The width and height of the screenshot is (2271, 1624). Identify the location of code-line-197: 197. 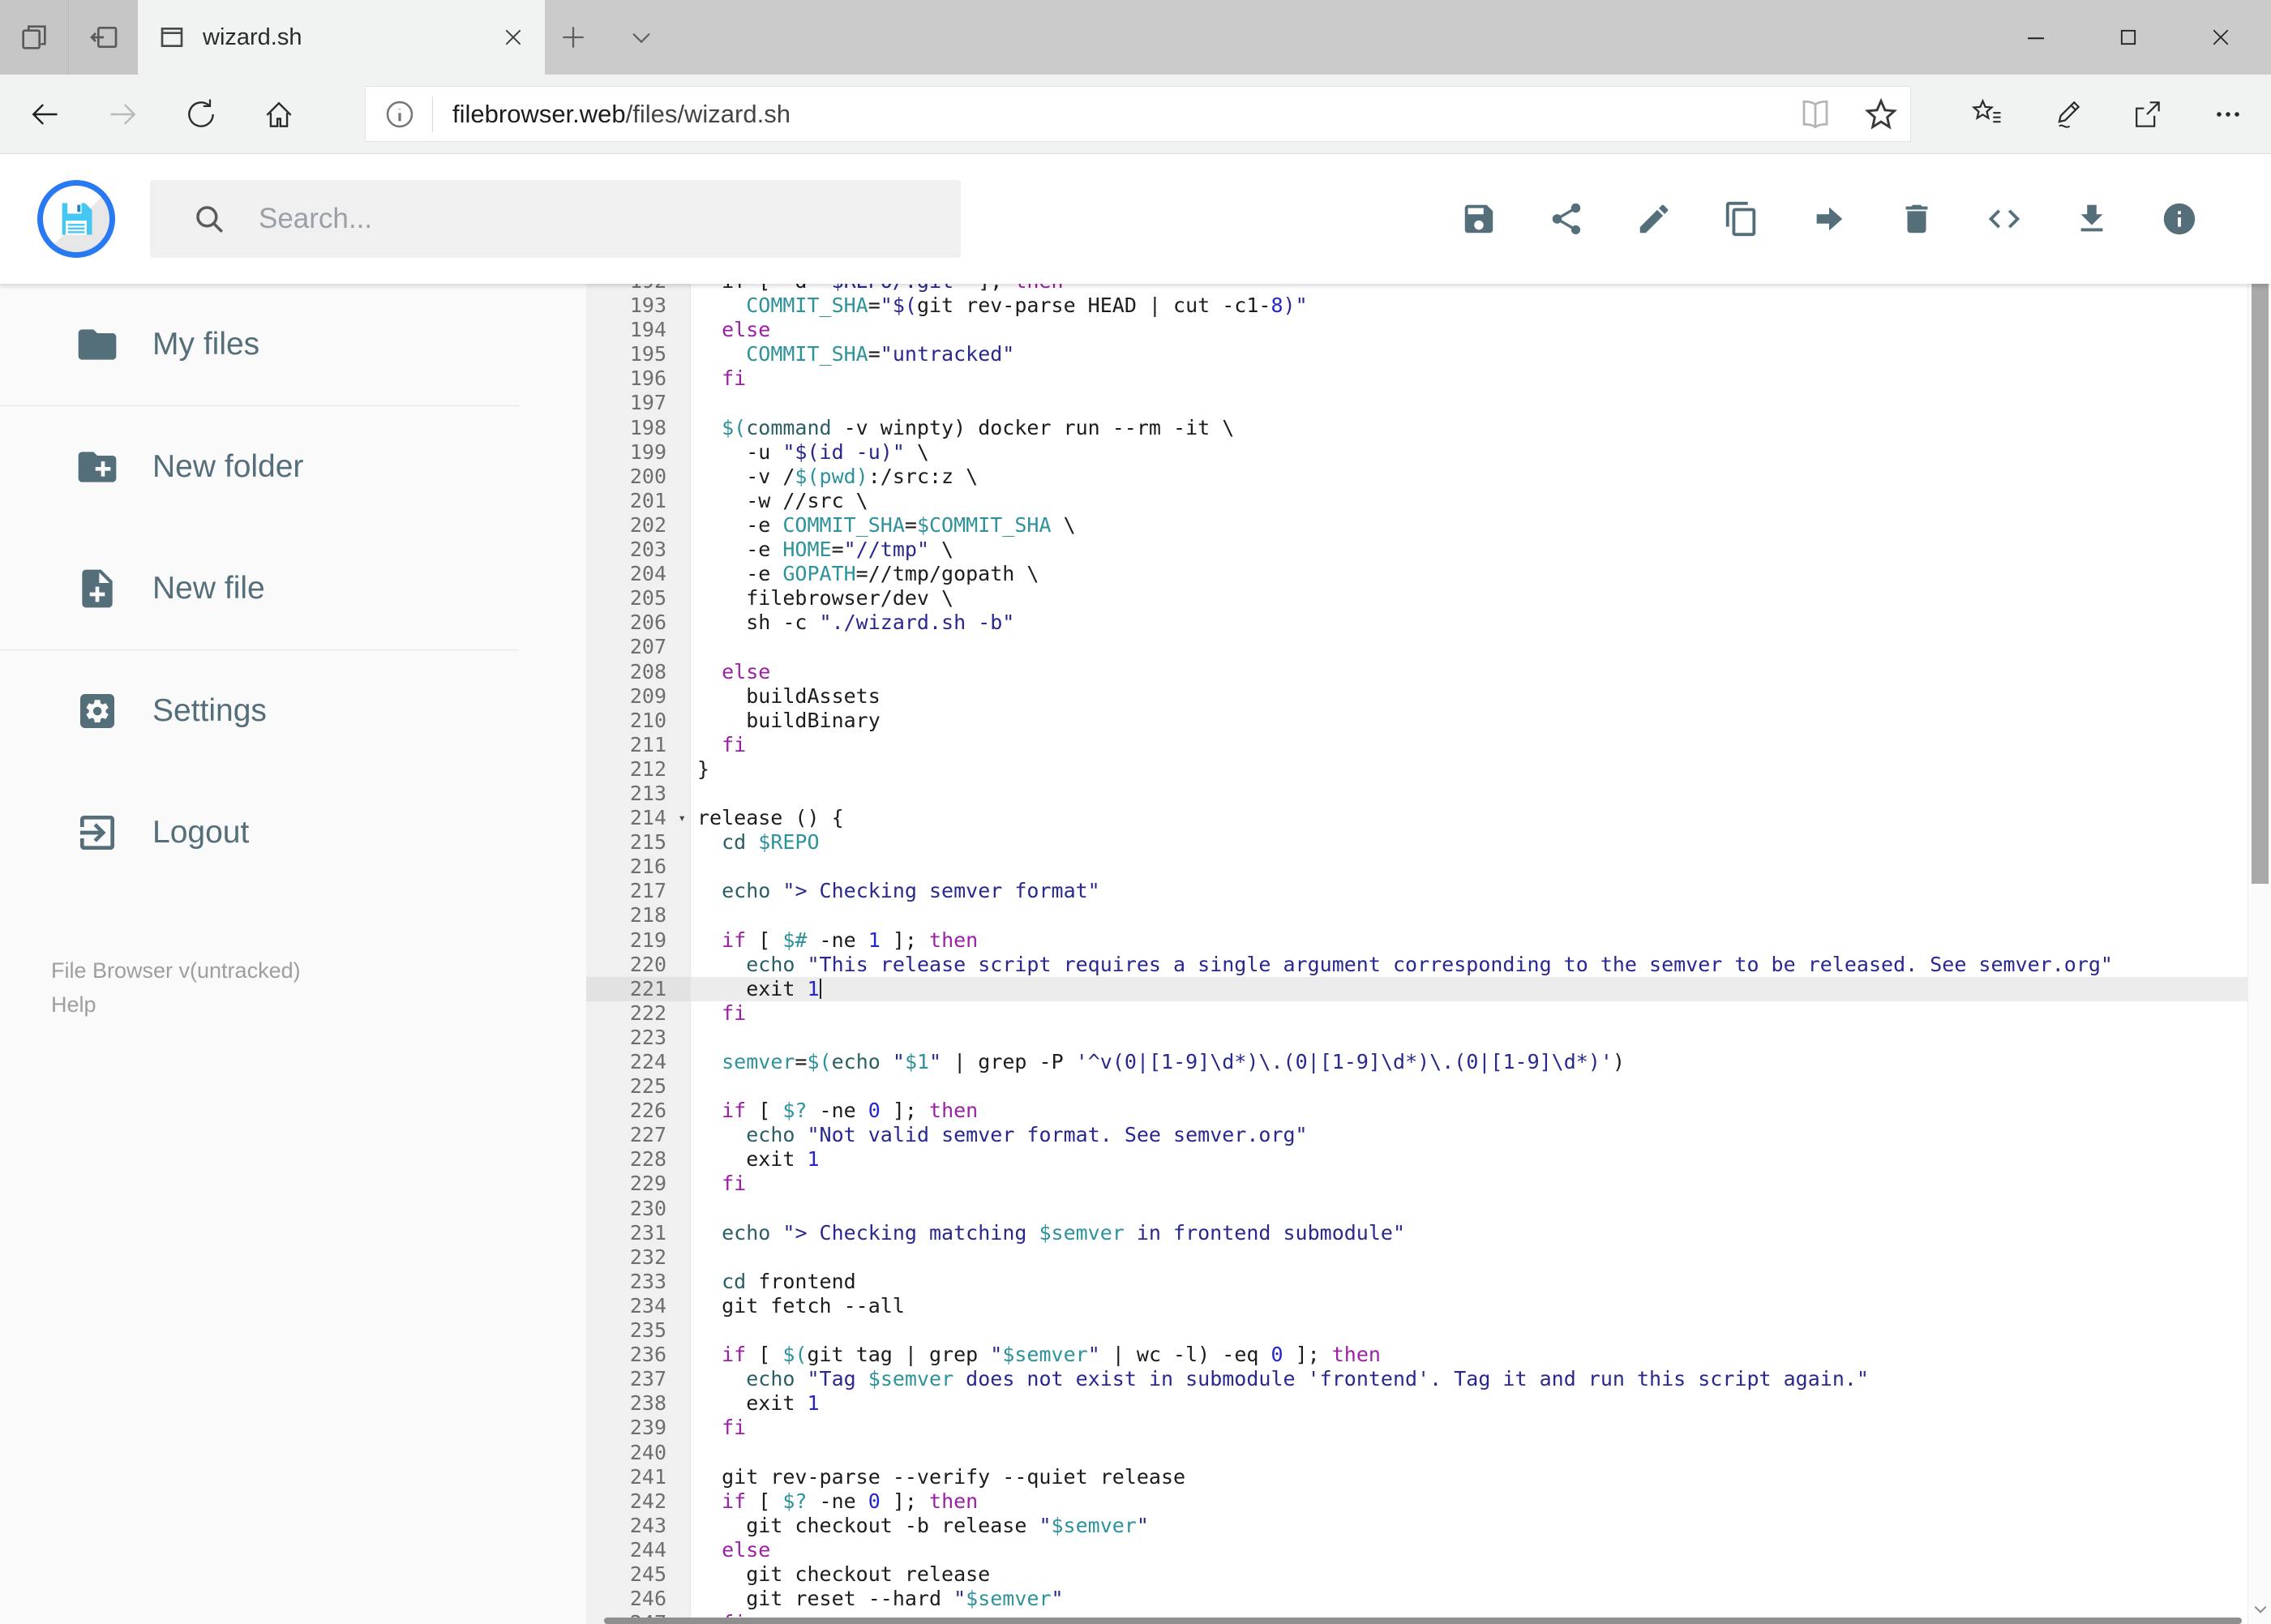
(1417, 403).